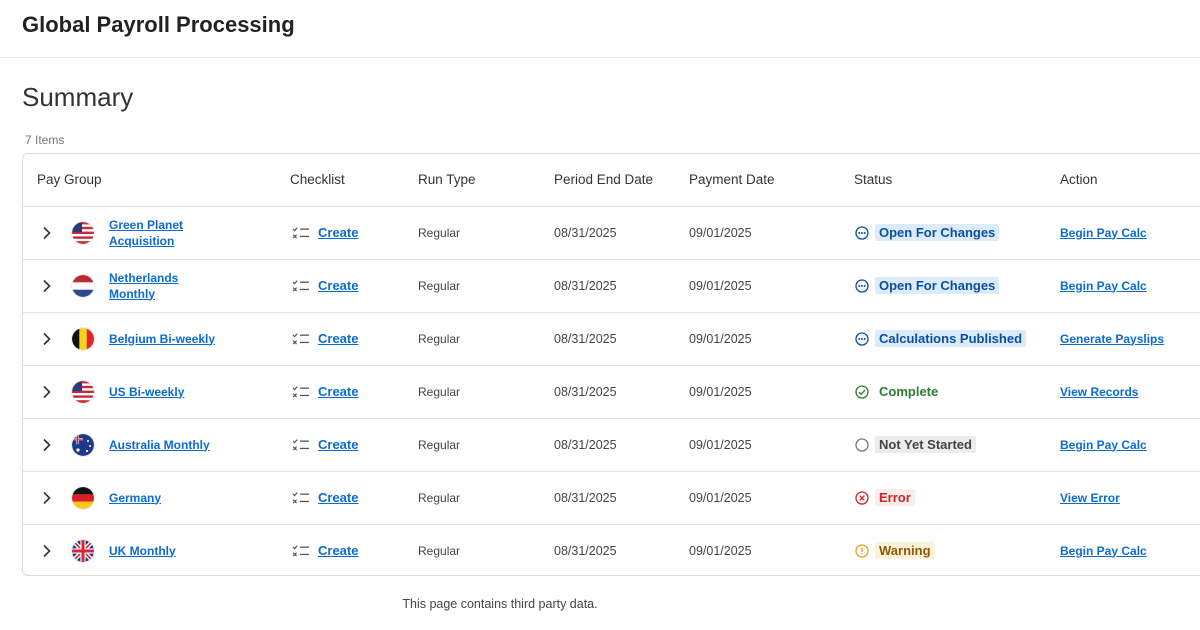 The width and height of the screenshot is (1200, 630). What do you see at coordinates (1099, 391) in the screenshot?
I see `action-link: View Records` at bounding box center [1099, 391].